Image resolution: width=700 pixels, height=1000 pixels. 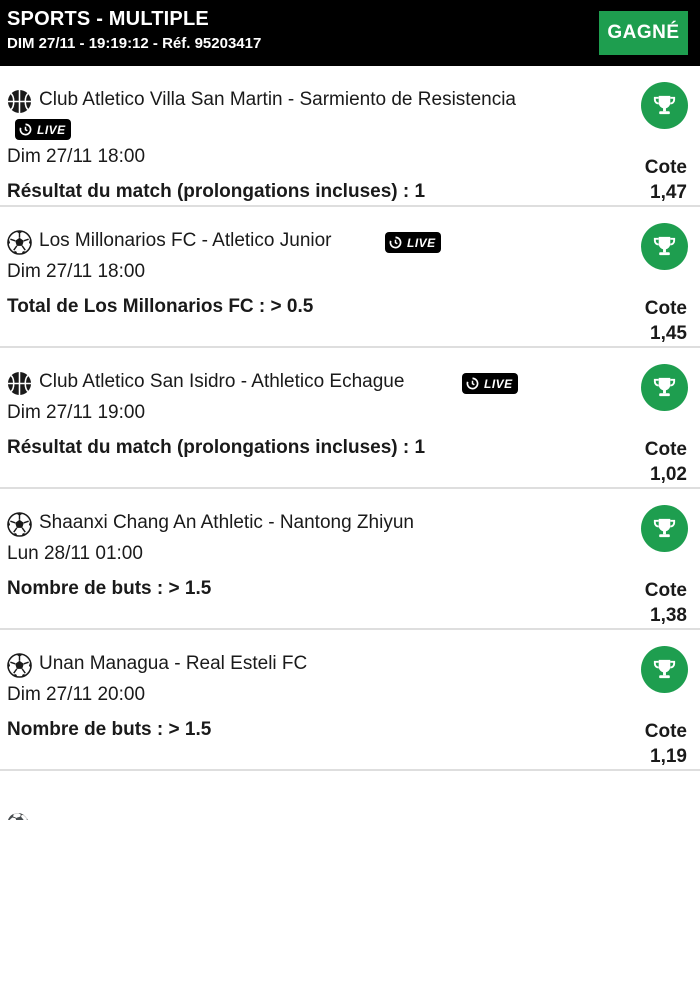 I want to click on cote-value: 1,47, so click(x=668, y=192).